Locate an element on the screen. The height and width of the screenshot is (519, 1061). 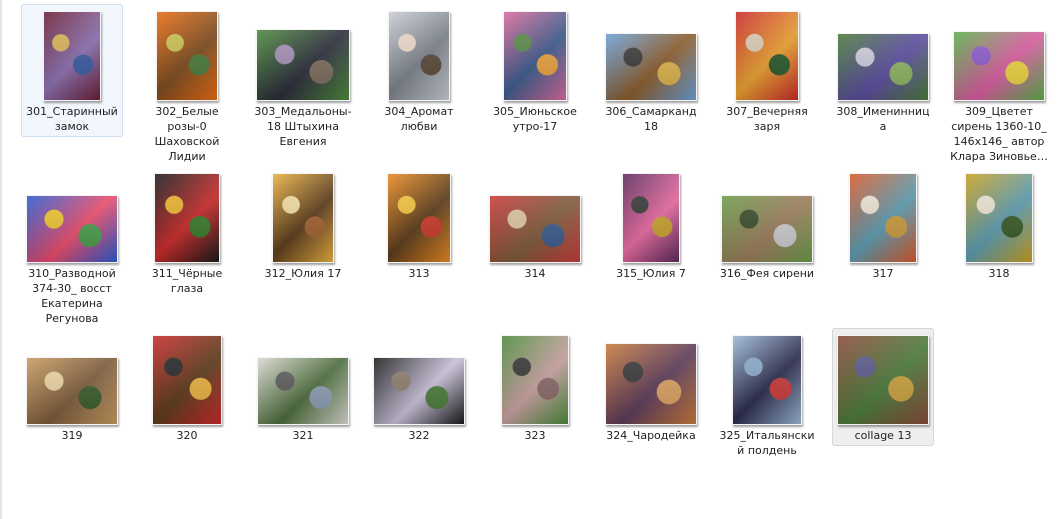
file-name-label: 322 is located at coordinates (419, 435).